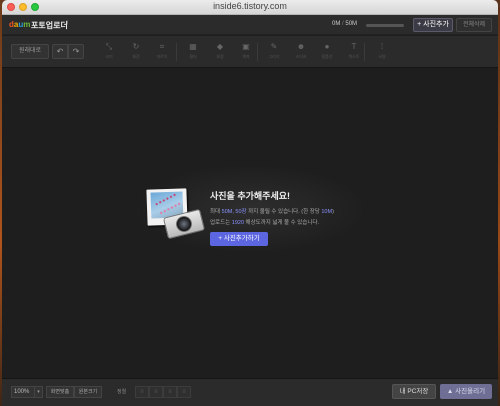 This screenshot has width=500, height=406. I want to click on original-size-button: 원본크기, so click(88, 392).